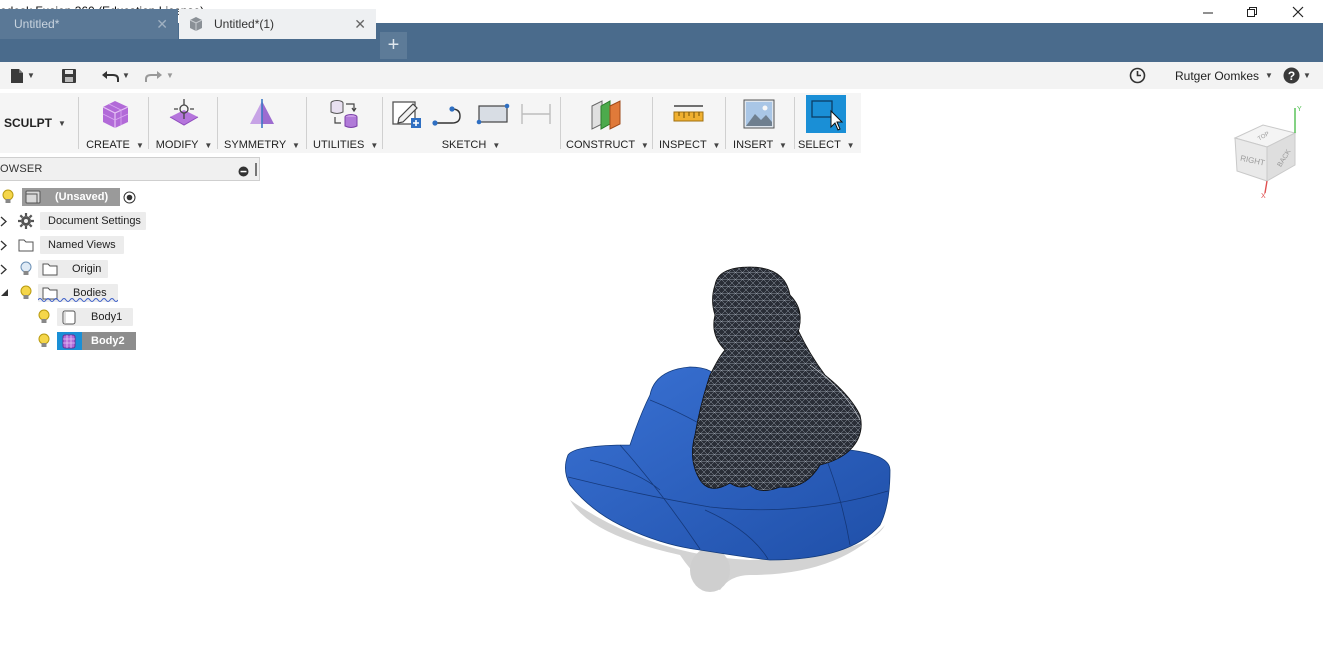  I want to click on svg-text: Y, so click(1299, 109).